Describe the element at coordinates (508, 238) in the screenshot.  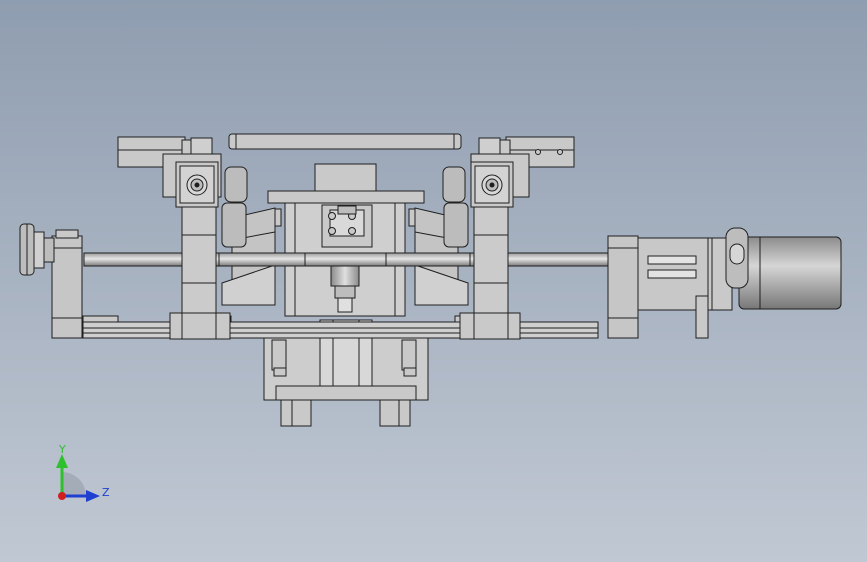
I see `right-clamp-assembly` at that location.